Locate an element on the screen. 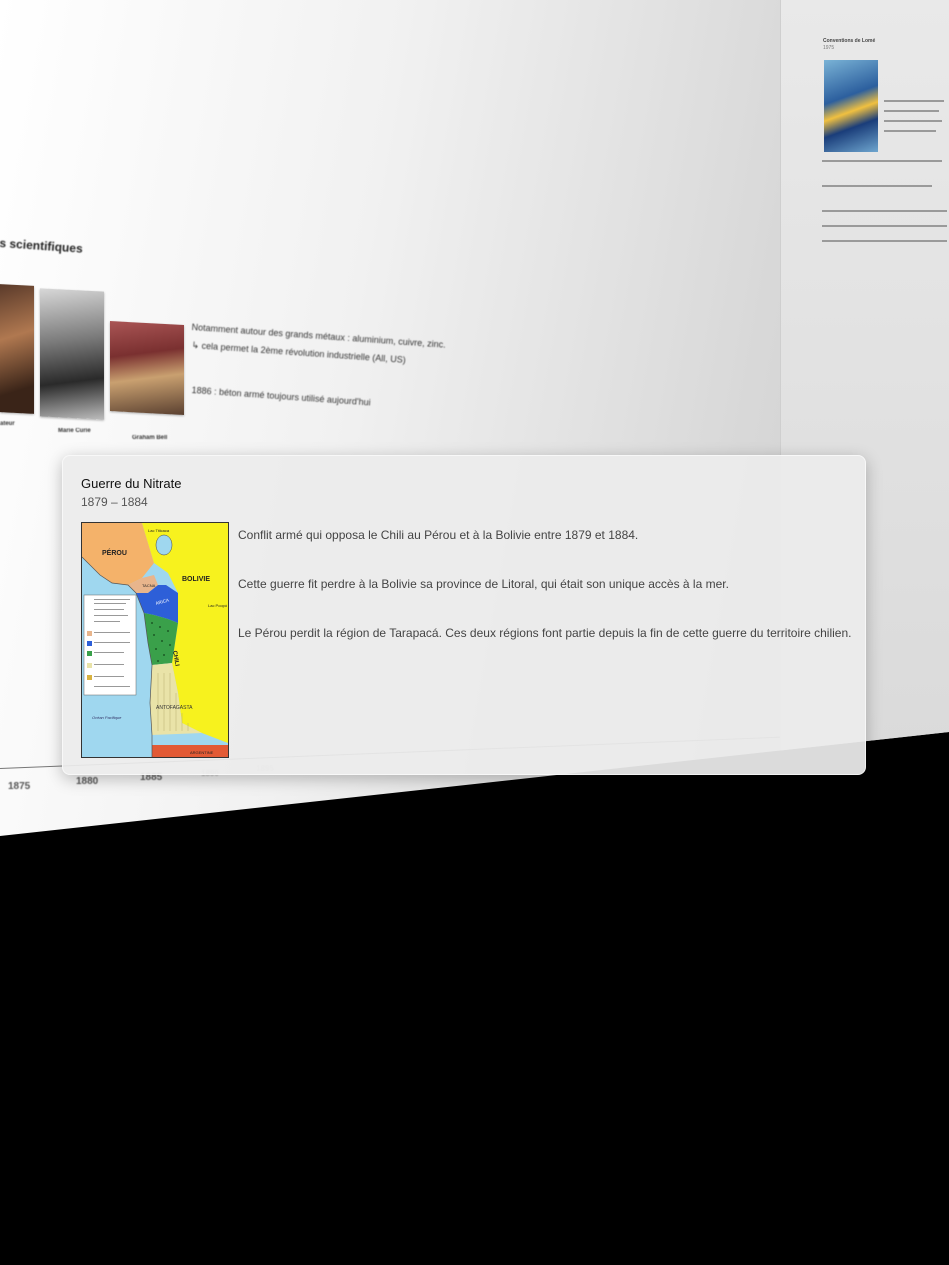 This screenshot has width=949, height=1265. label-ocean: Océan Pacifique is located at coordinates (107, 717).